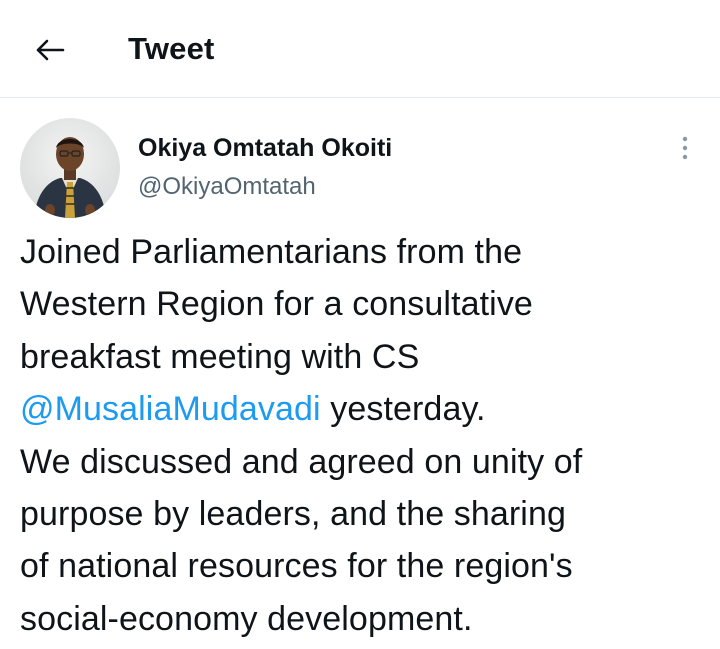  What do you see at coordinates (276, 304) in the screenshot?
I see `tweet-line: Western Region for a consultative` at bounding box center [276, 304].